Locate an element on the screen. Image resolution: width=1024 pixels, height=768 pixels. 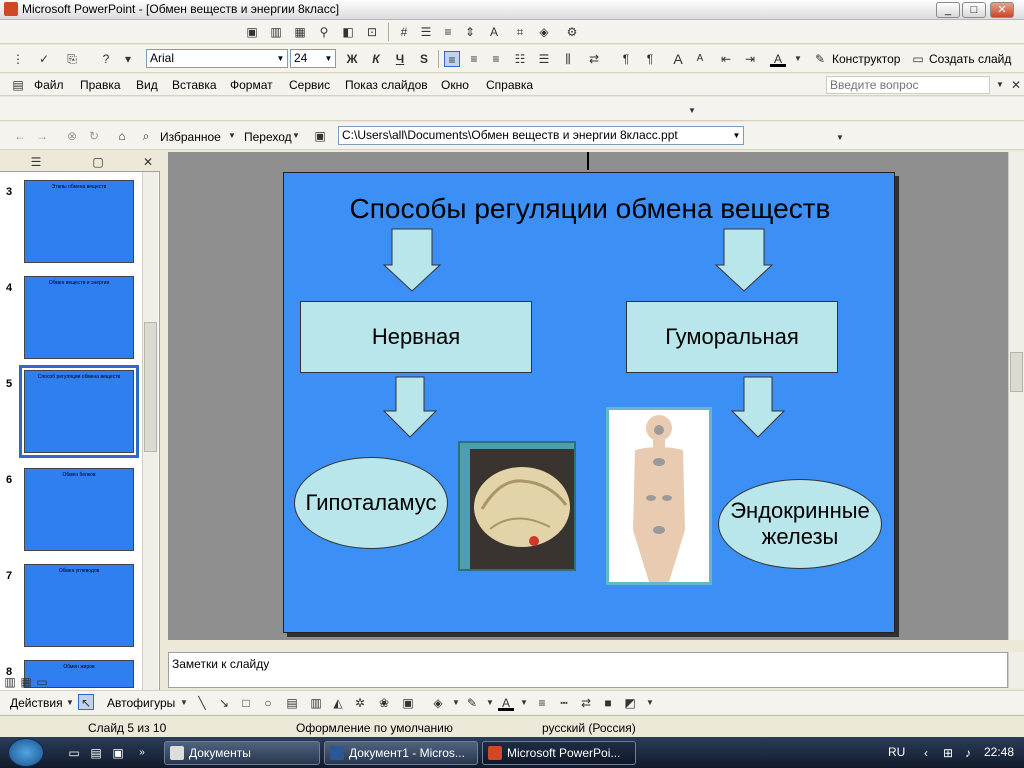
slide-thumbnail: Обмен белков is located at coordinates (79, 509).